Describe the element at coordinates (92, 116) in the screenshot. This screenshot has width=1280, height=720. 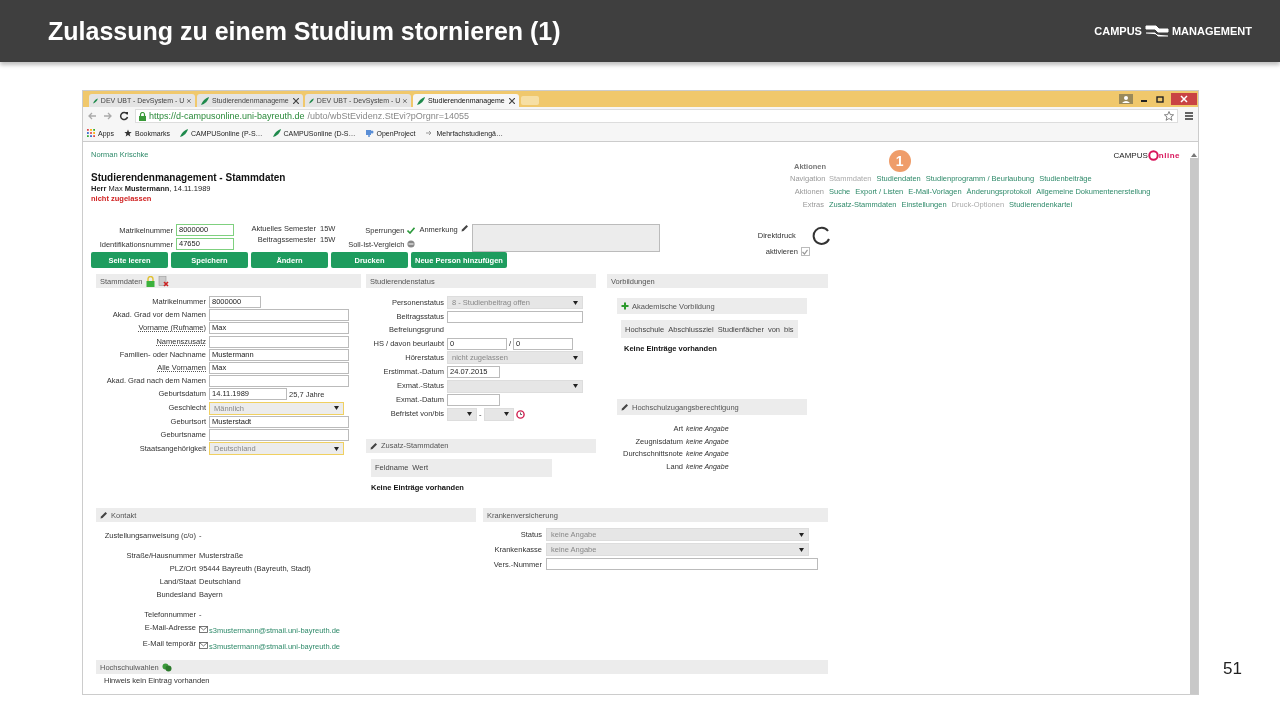
I see `back-icon` at that location.